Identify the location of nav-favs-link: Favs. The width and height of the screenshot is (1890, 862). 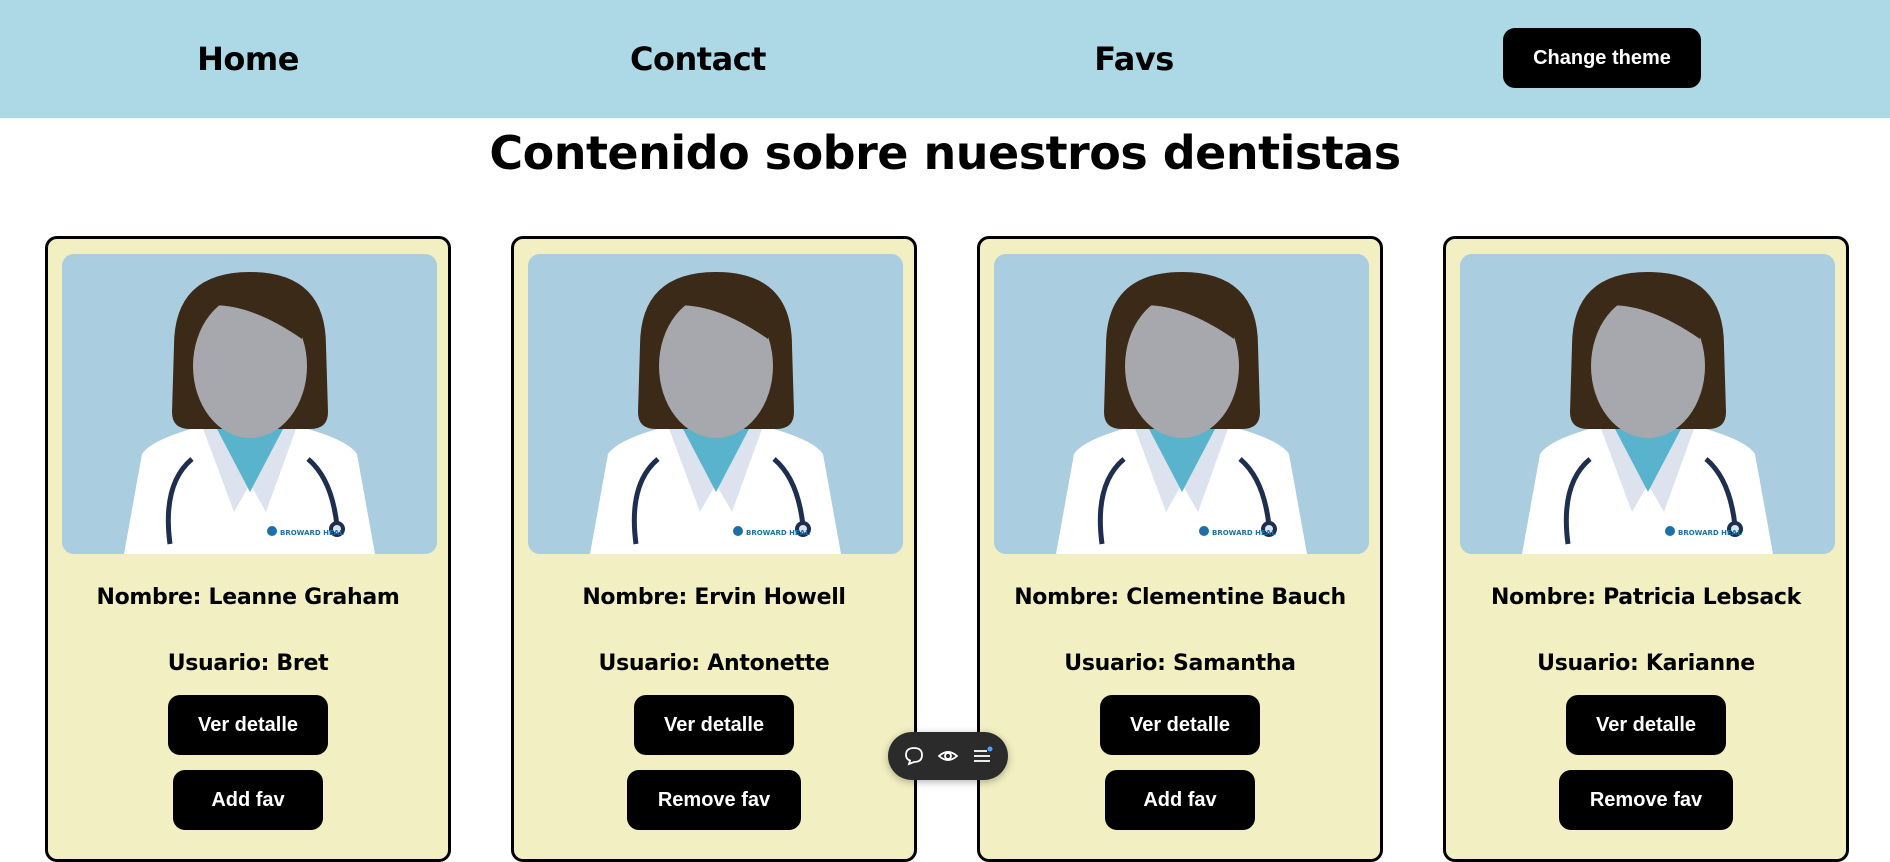
(1134, 59).